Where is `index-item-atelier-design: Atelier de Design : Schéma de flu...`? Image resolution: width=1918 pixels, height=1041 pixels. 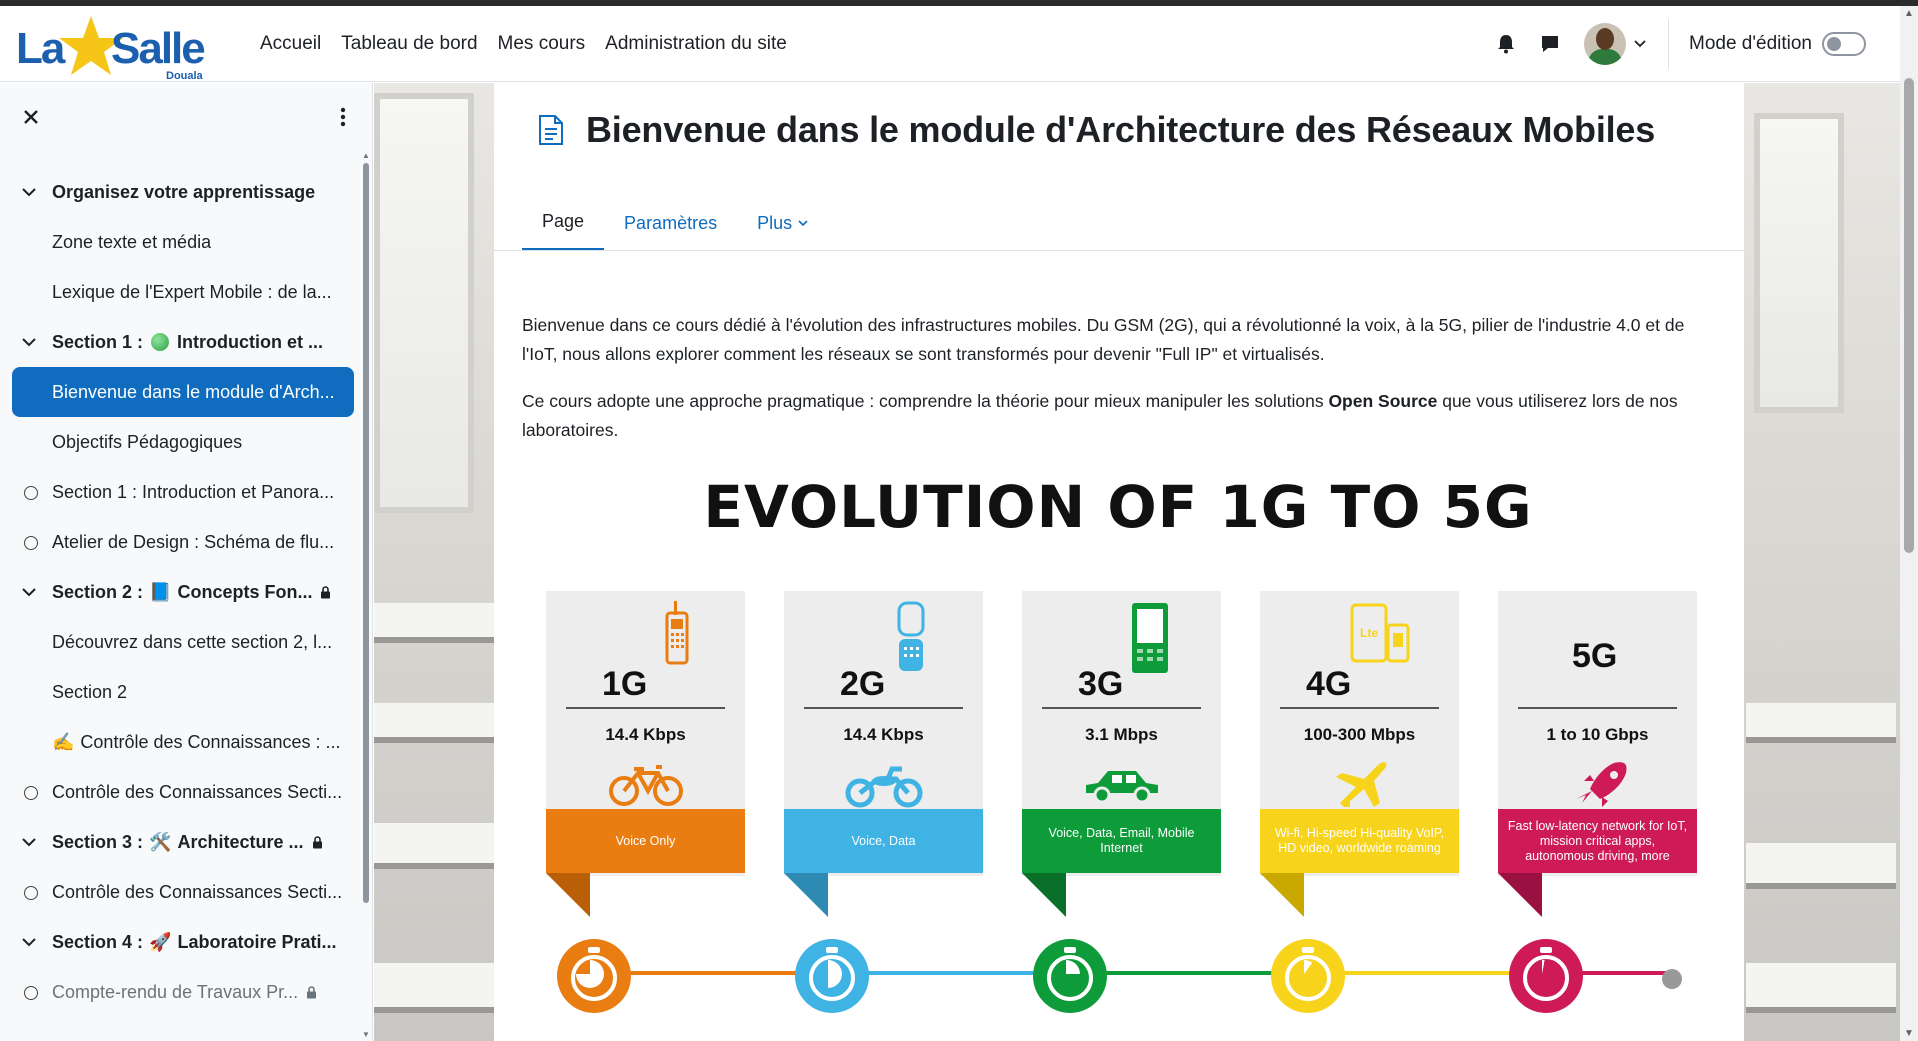
index-item-atelier-design: Atelier de Design : Schéma de flu... is located at coordinates (183, 542).